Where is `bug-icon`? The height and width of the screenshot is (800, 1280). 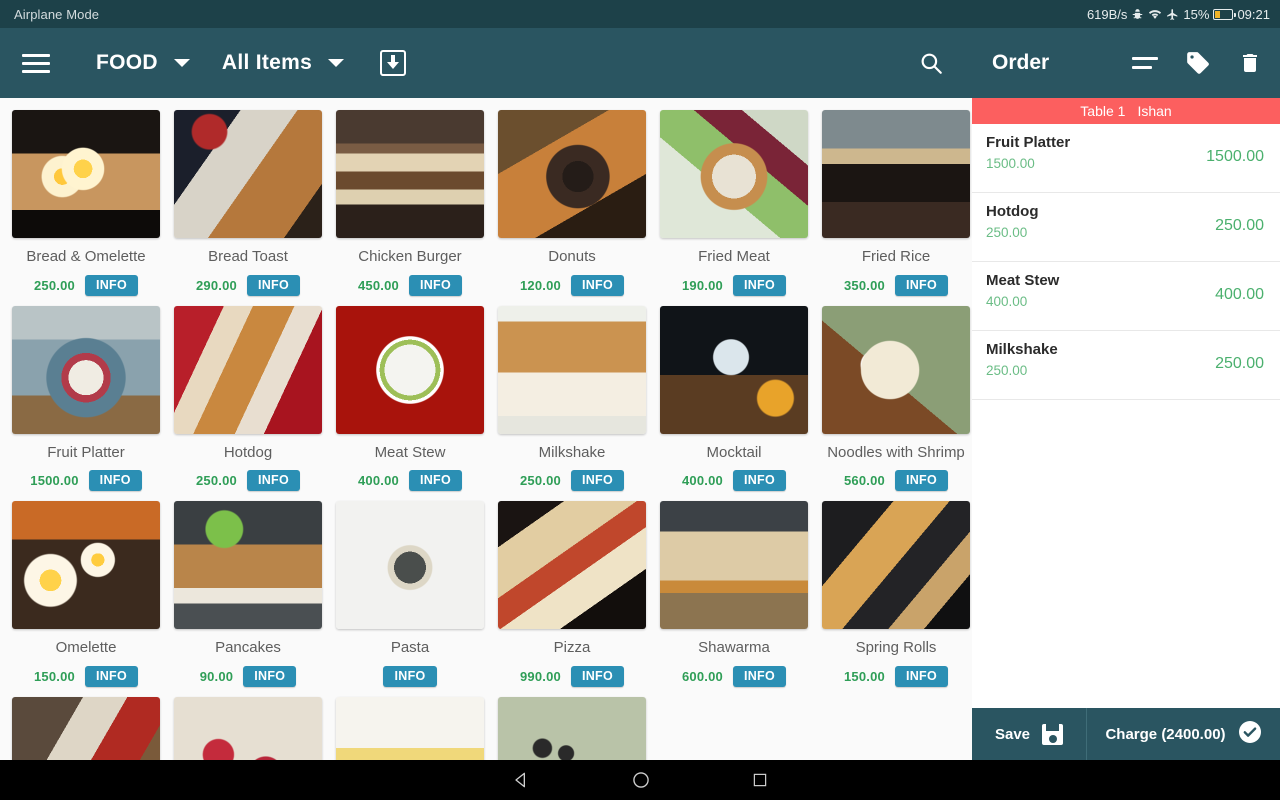 bug-icon is located at coordinates (1137, 14).